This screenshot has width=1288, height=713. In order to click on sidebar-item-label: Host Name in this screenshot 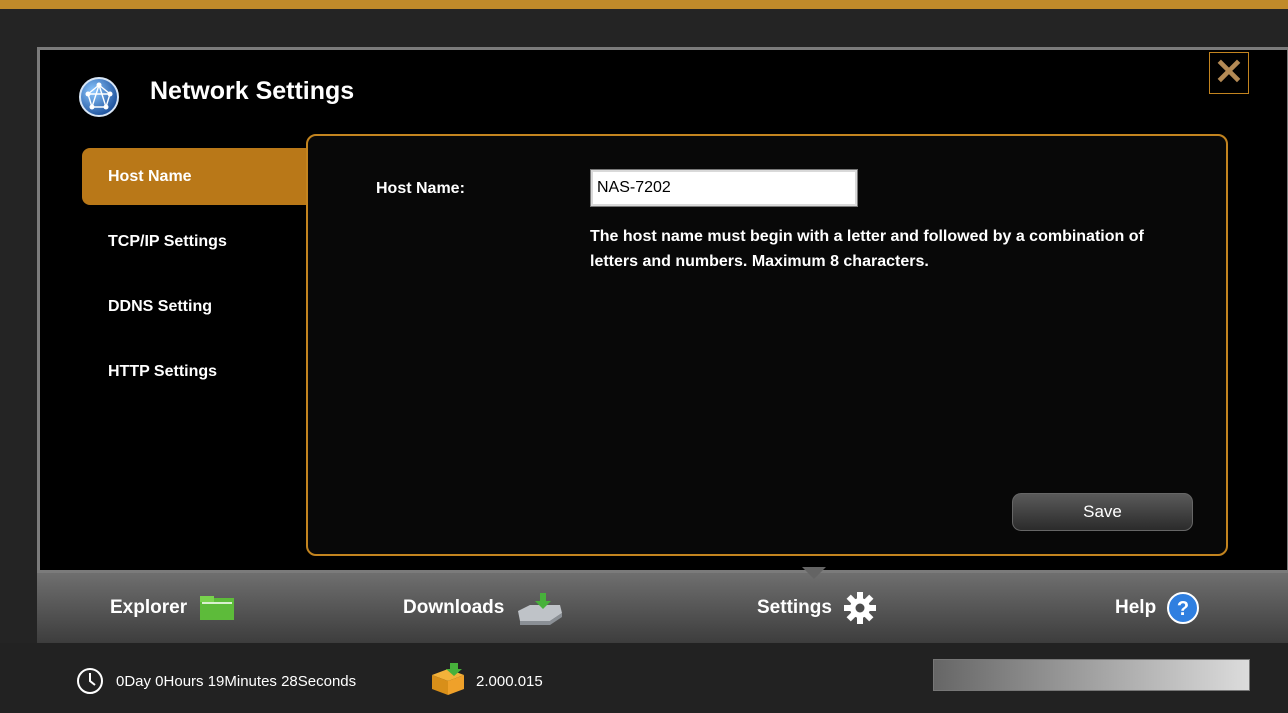, I will do `click(150, 176)`.